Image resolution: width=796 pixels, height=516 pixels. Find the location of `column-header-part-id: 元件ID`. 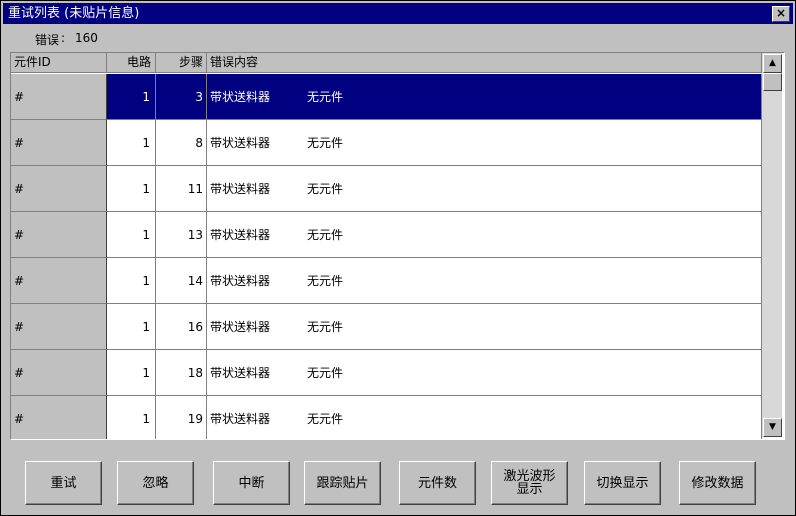

column-header-part-id: 元件ID is located at coordinates (59, 63).